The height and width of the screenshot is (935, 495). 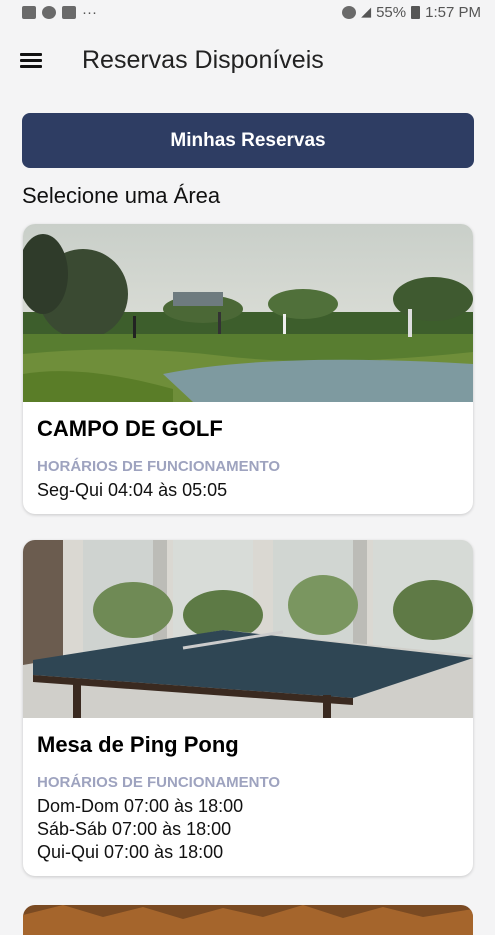 I want to click on area-image-partial, so click(x=248, y=920).